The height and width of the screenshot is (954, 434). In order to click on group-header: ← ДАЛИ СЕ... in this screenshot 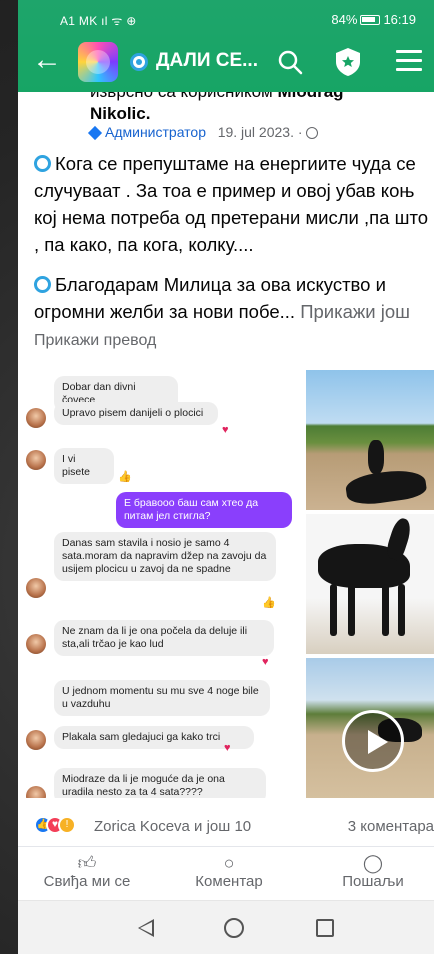, I will do `click(226, 62)`.